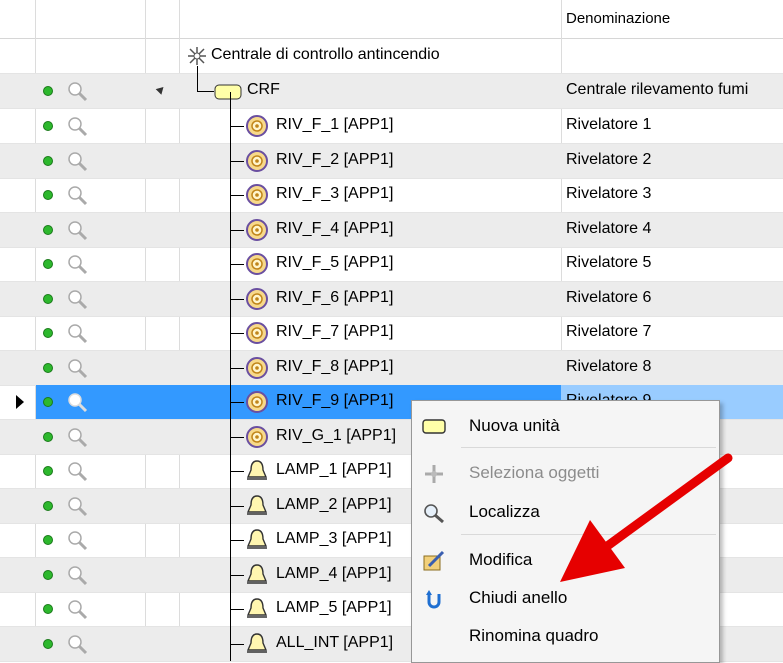  I want to click on tree-node-label: RIV_F_6 [APP1], so click(335, 297).